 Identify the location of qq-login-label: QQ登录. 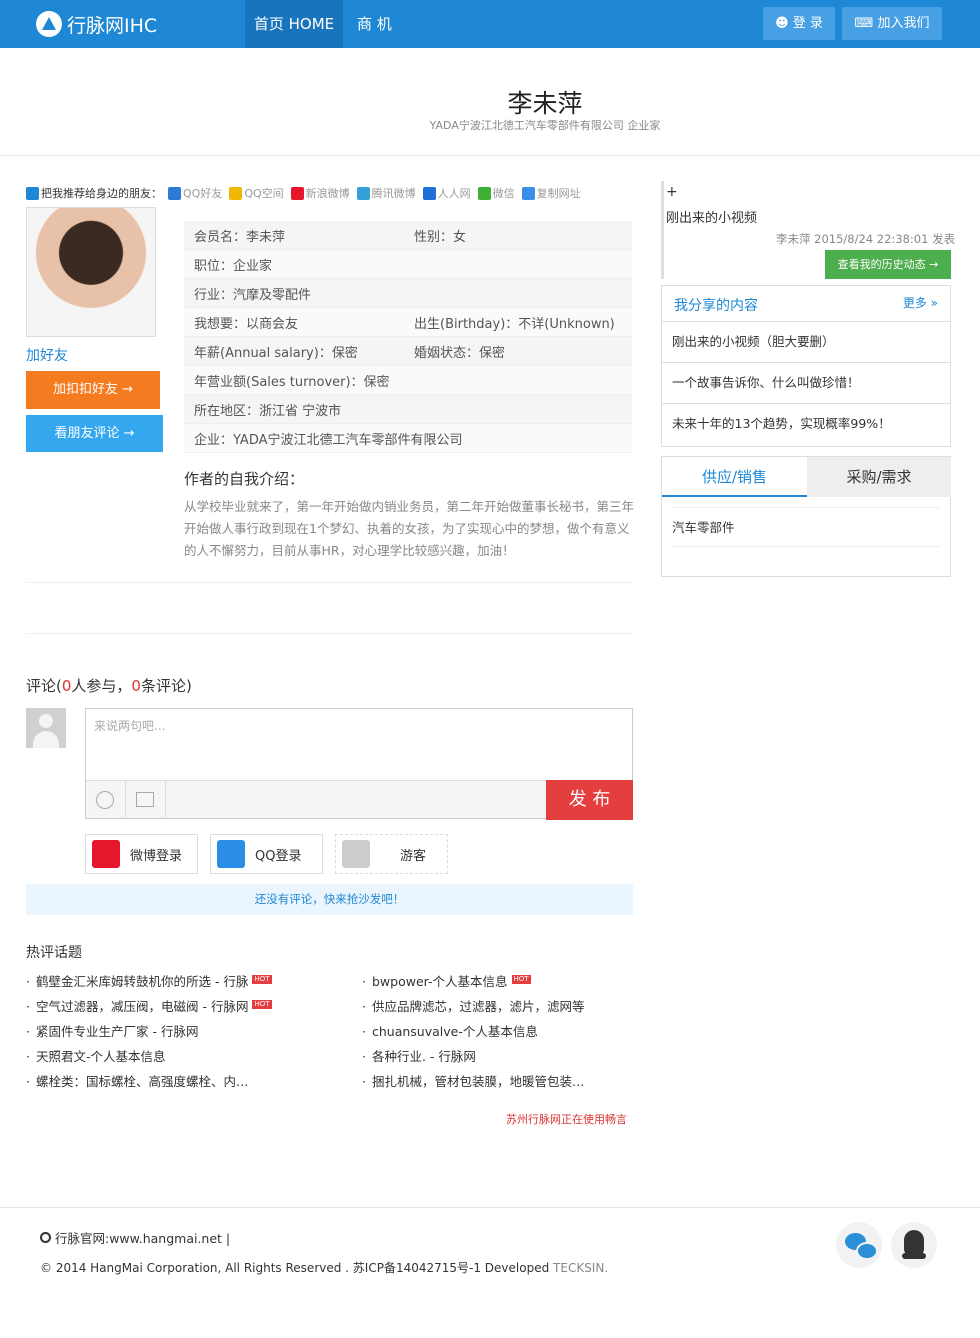
(278, 856).